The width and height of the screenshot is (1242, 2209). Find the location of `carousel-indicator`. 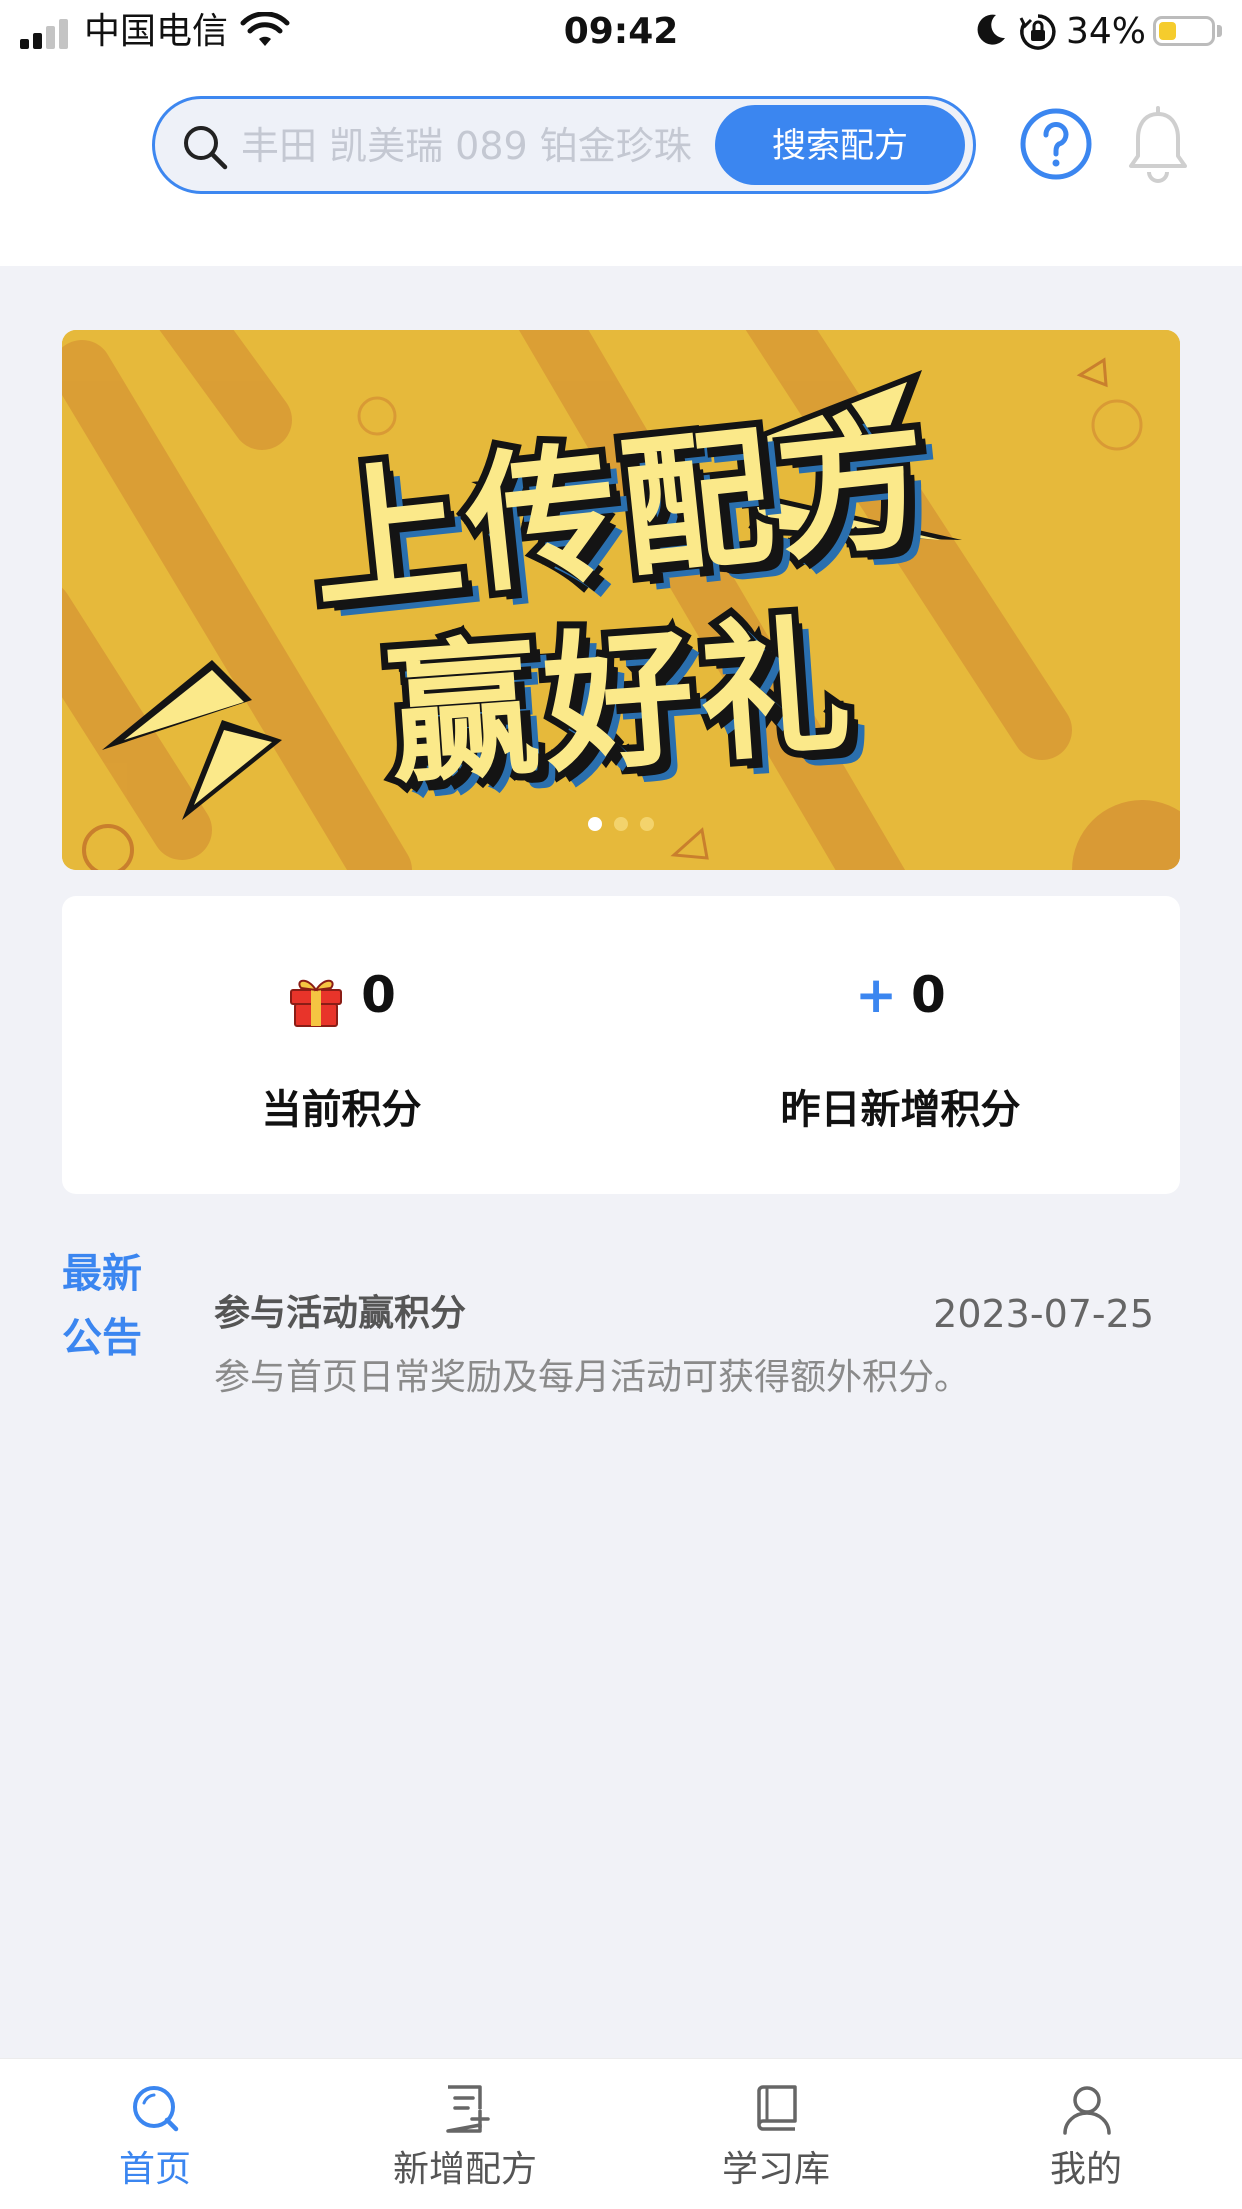

carousel-indicator is located at coordinates (621, 825).